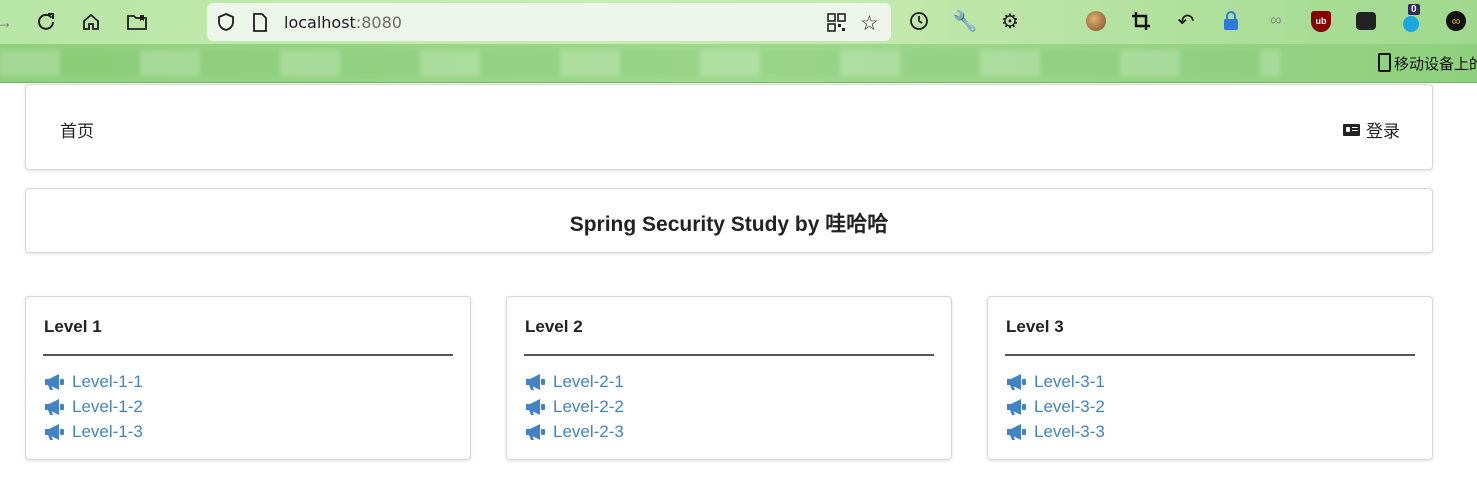  What do you see at coordinates (1035, 326) in the screenshot?
I see `level-title: Level 3` at bounding box center [1035, 326].